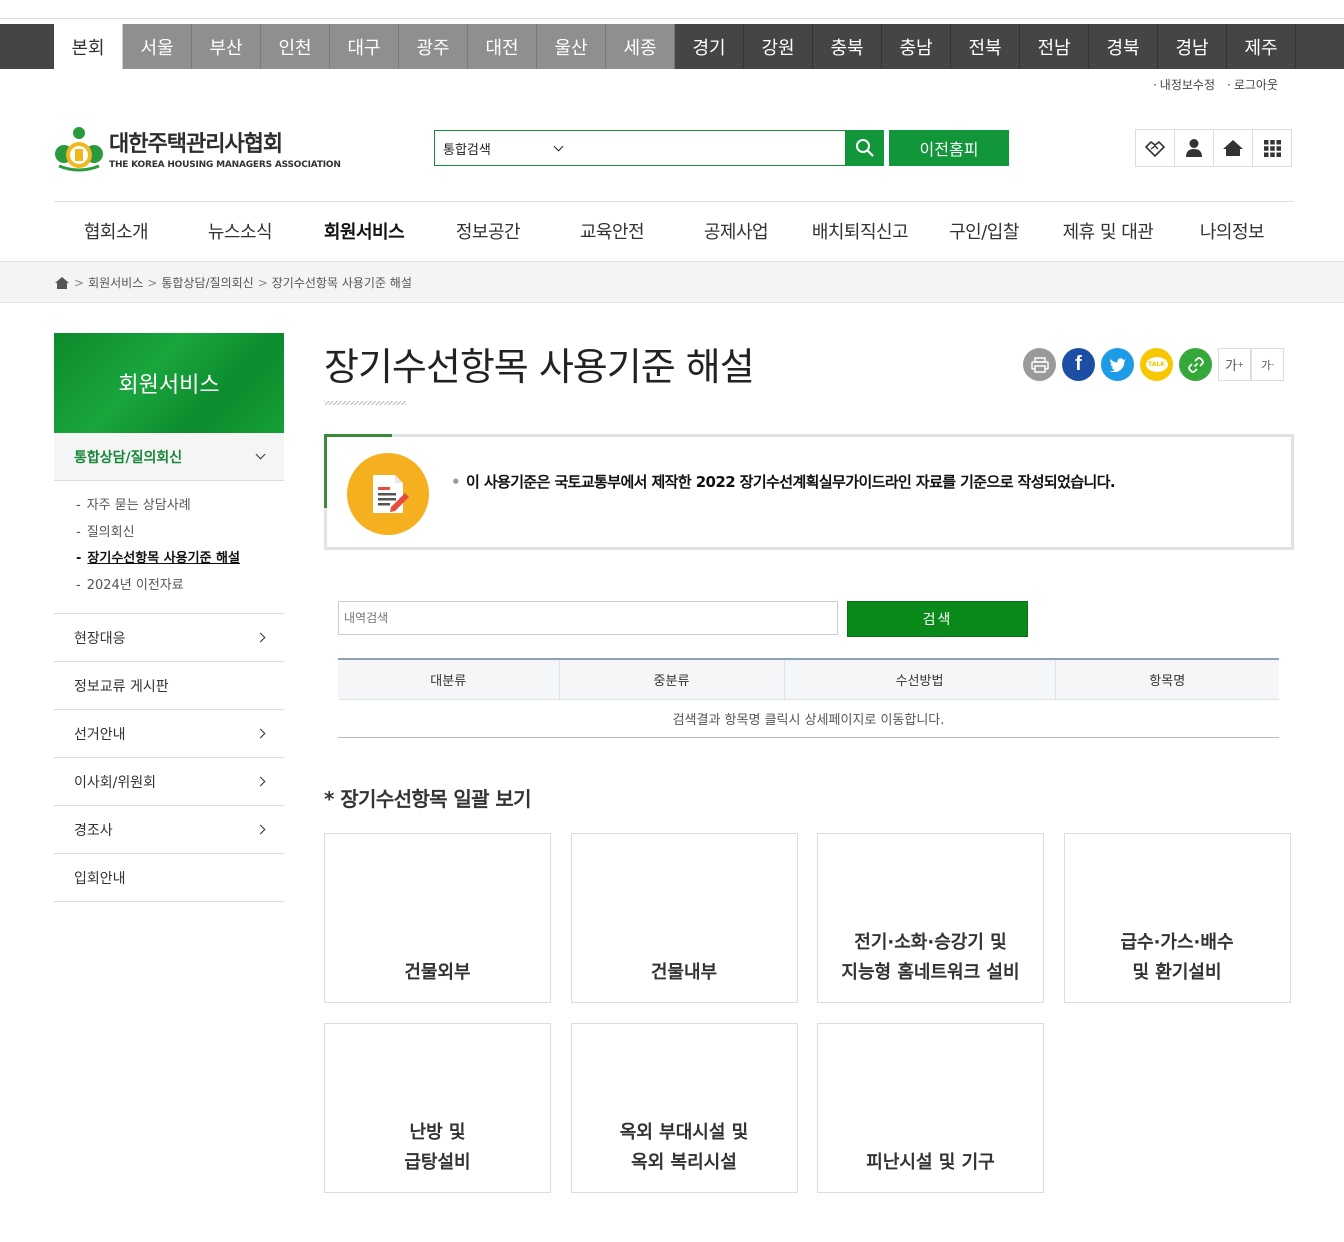  What do you see at coordinates (169, 686) in the screenshot?
I see `sidebar-item: 정보교류 게시판` at bounding box center [169, 686].